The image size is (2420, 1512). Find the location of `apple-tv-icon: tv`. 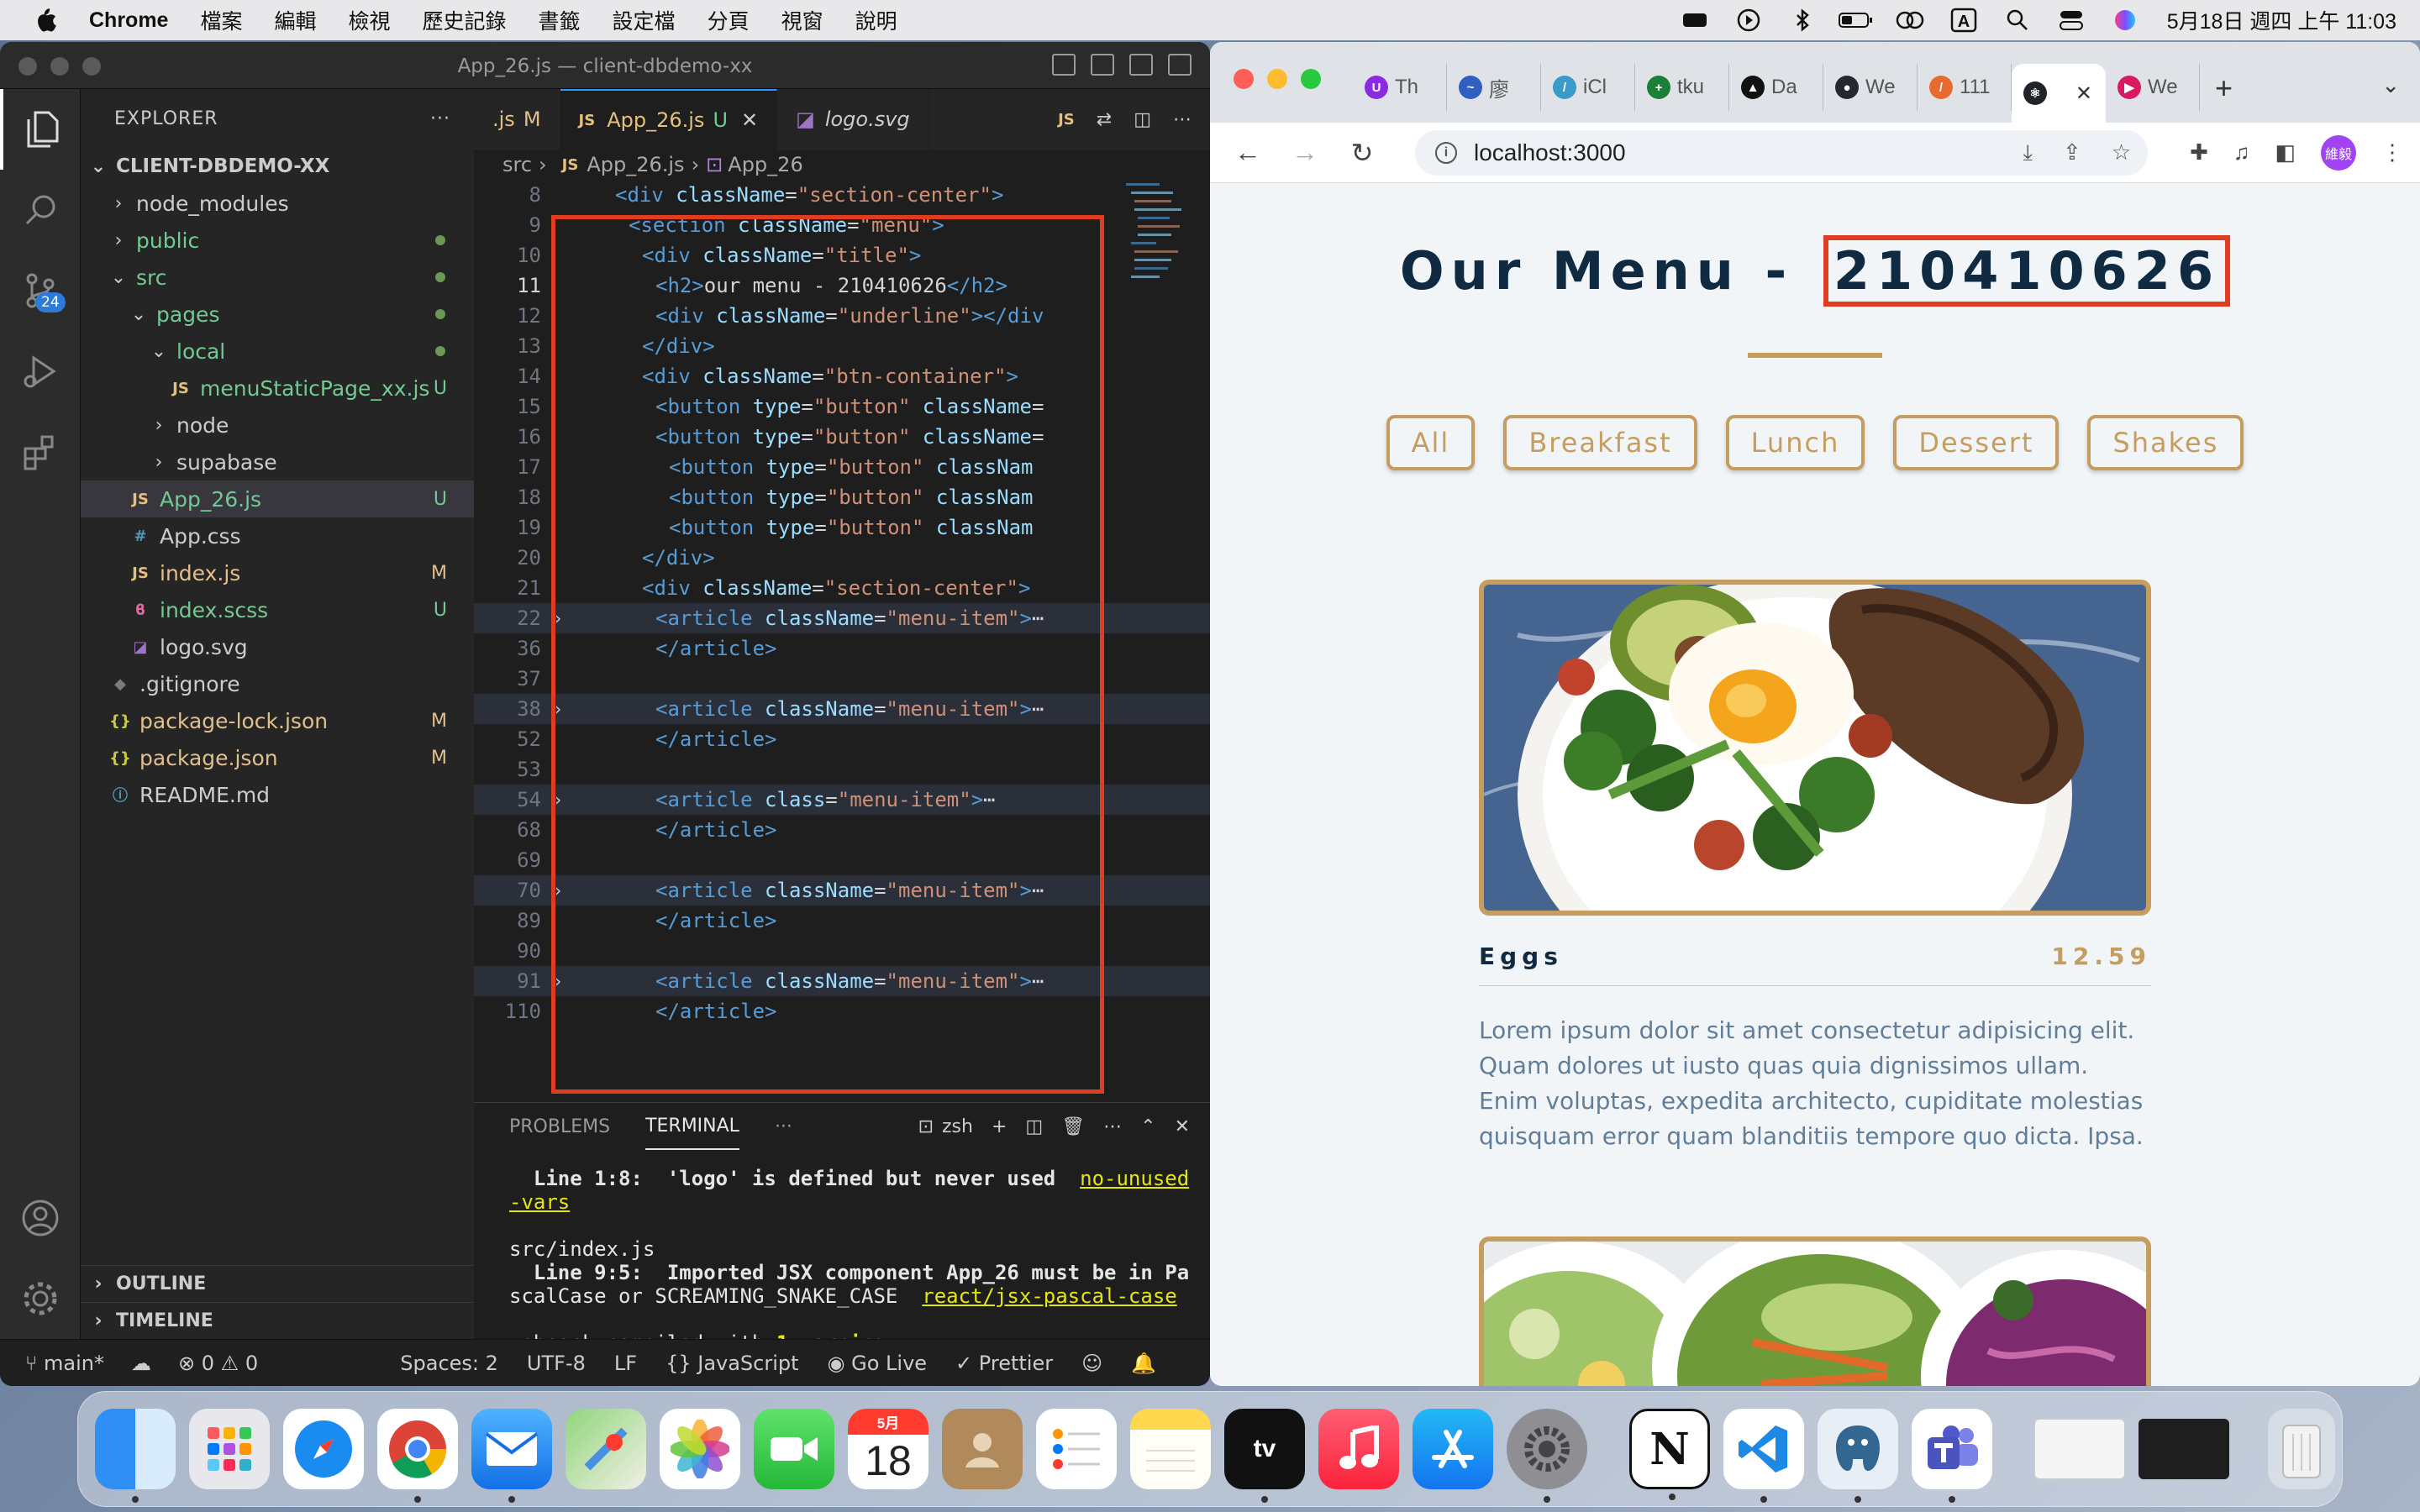

apple-tv-icon: tv is located at coordinates (1264, 1456).